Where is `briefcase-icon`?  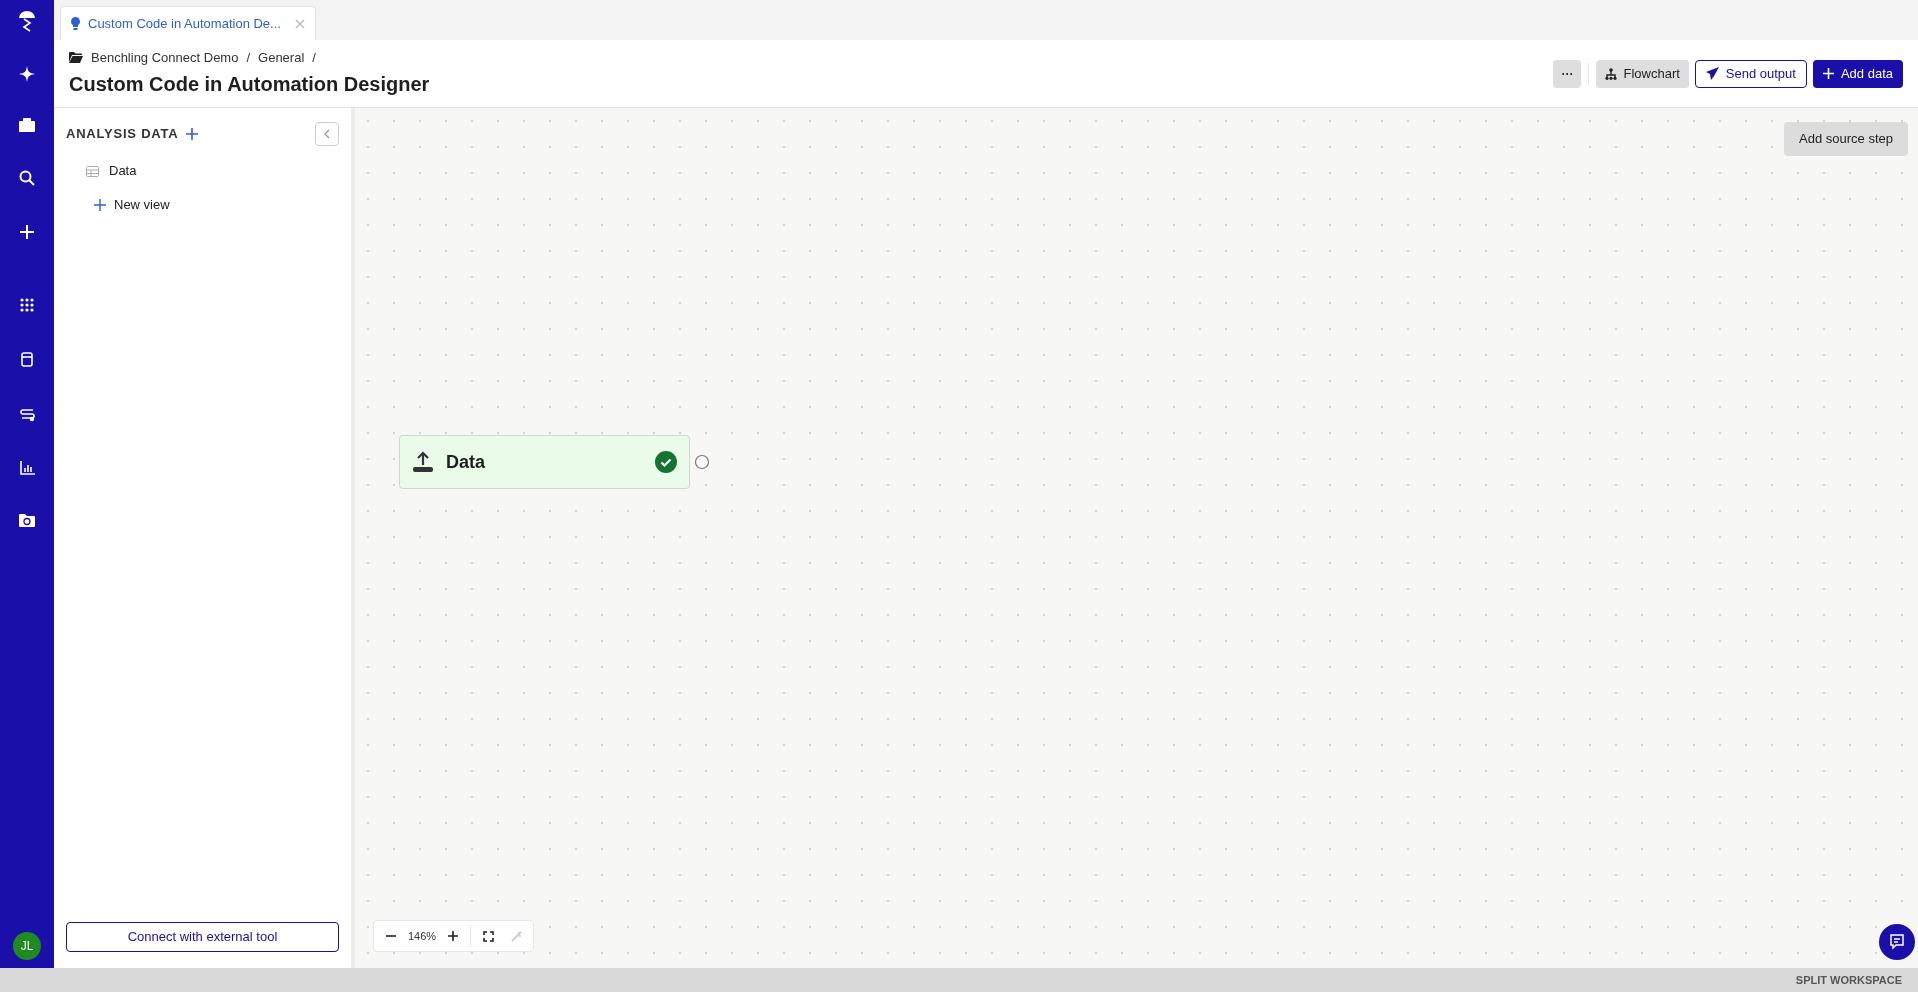 briefcase-icon is located at coordinates (27, 125).